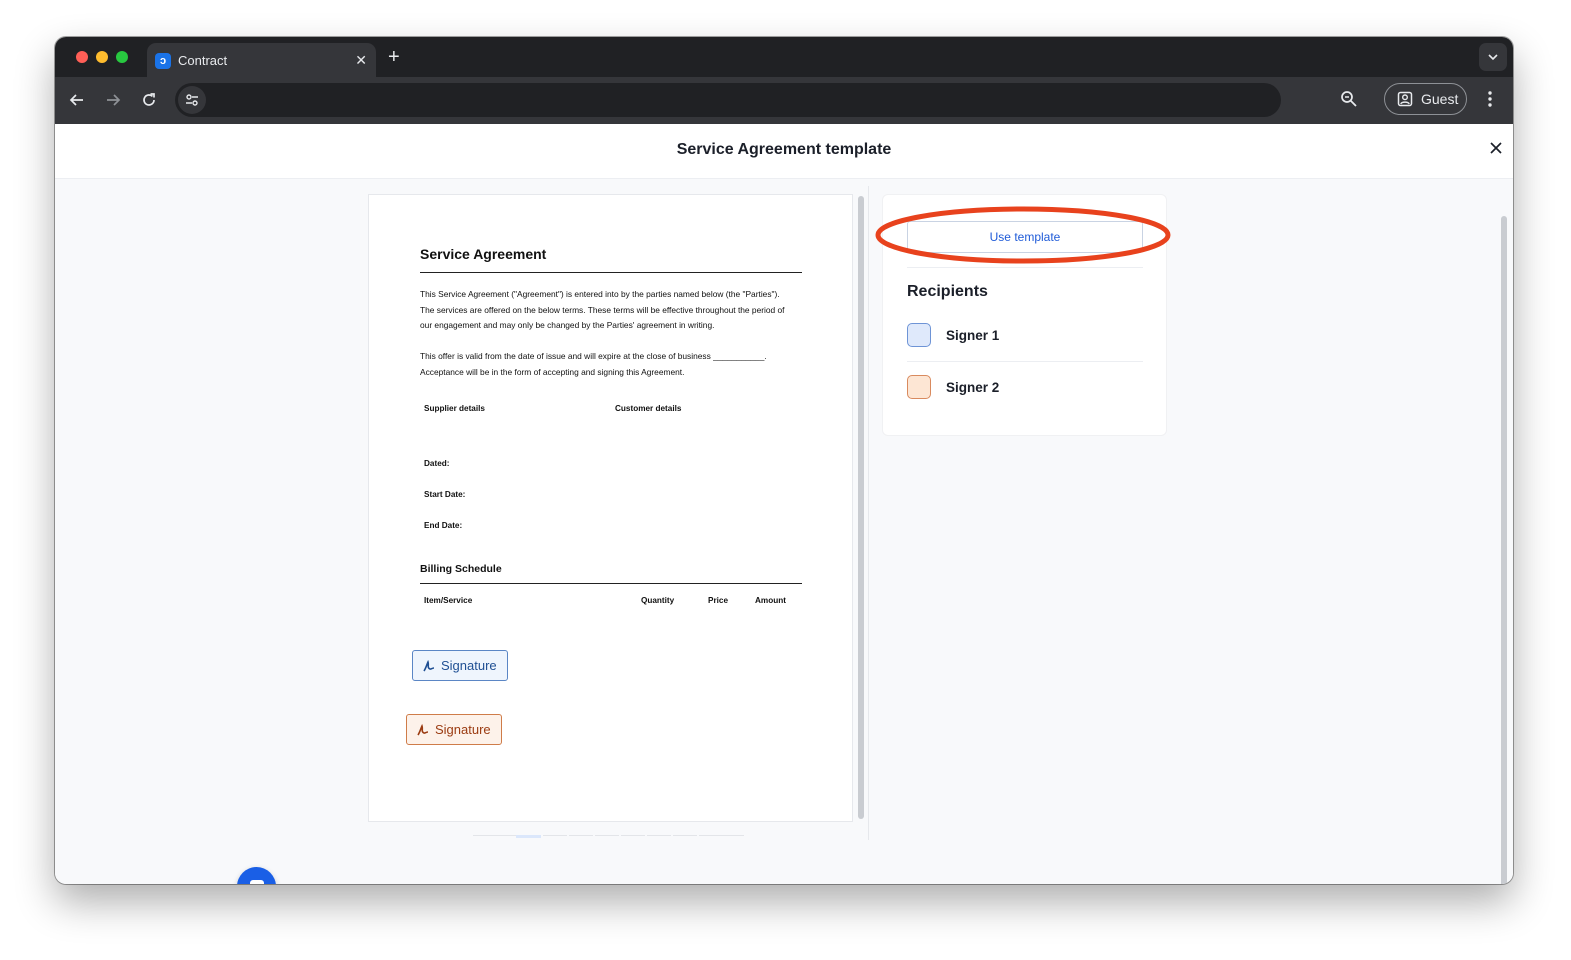 The width and height of the screenshot is (1571, 960). What do you see at coordinates (122, 57) in the screenshot?
I see `zoom-window-button` at bounding box center [122, 57].